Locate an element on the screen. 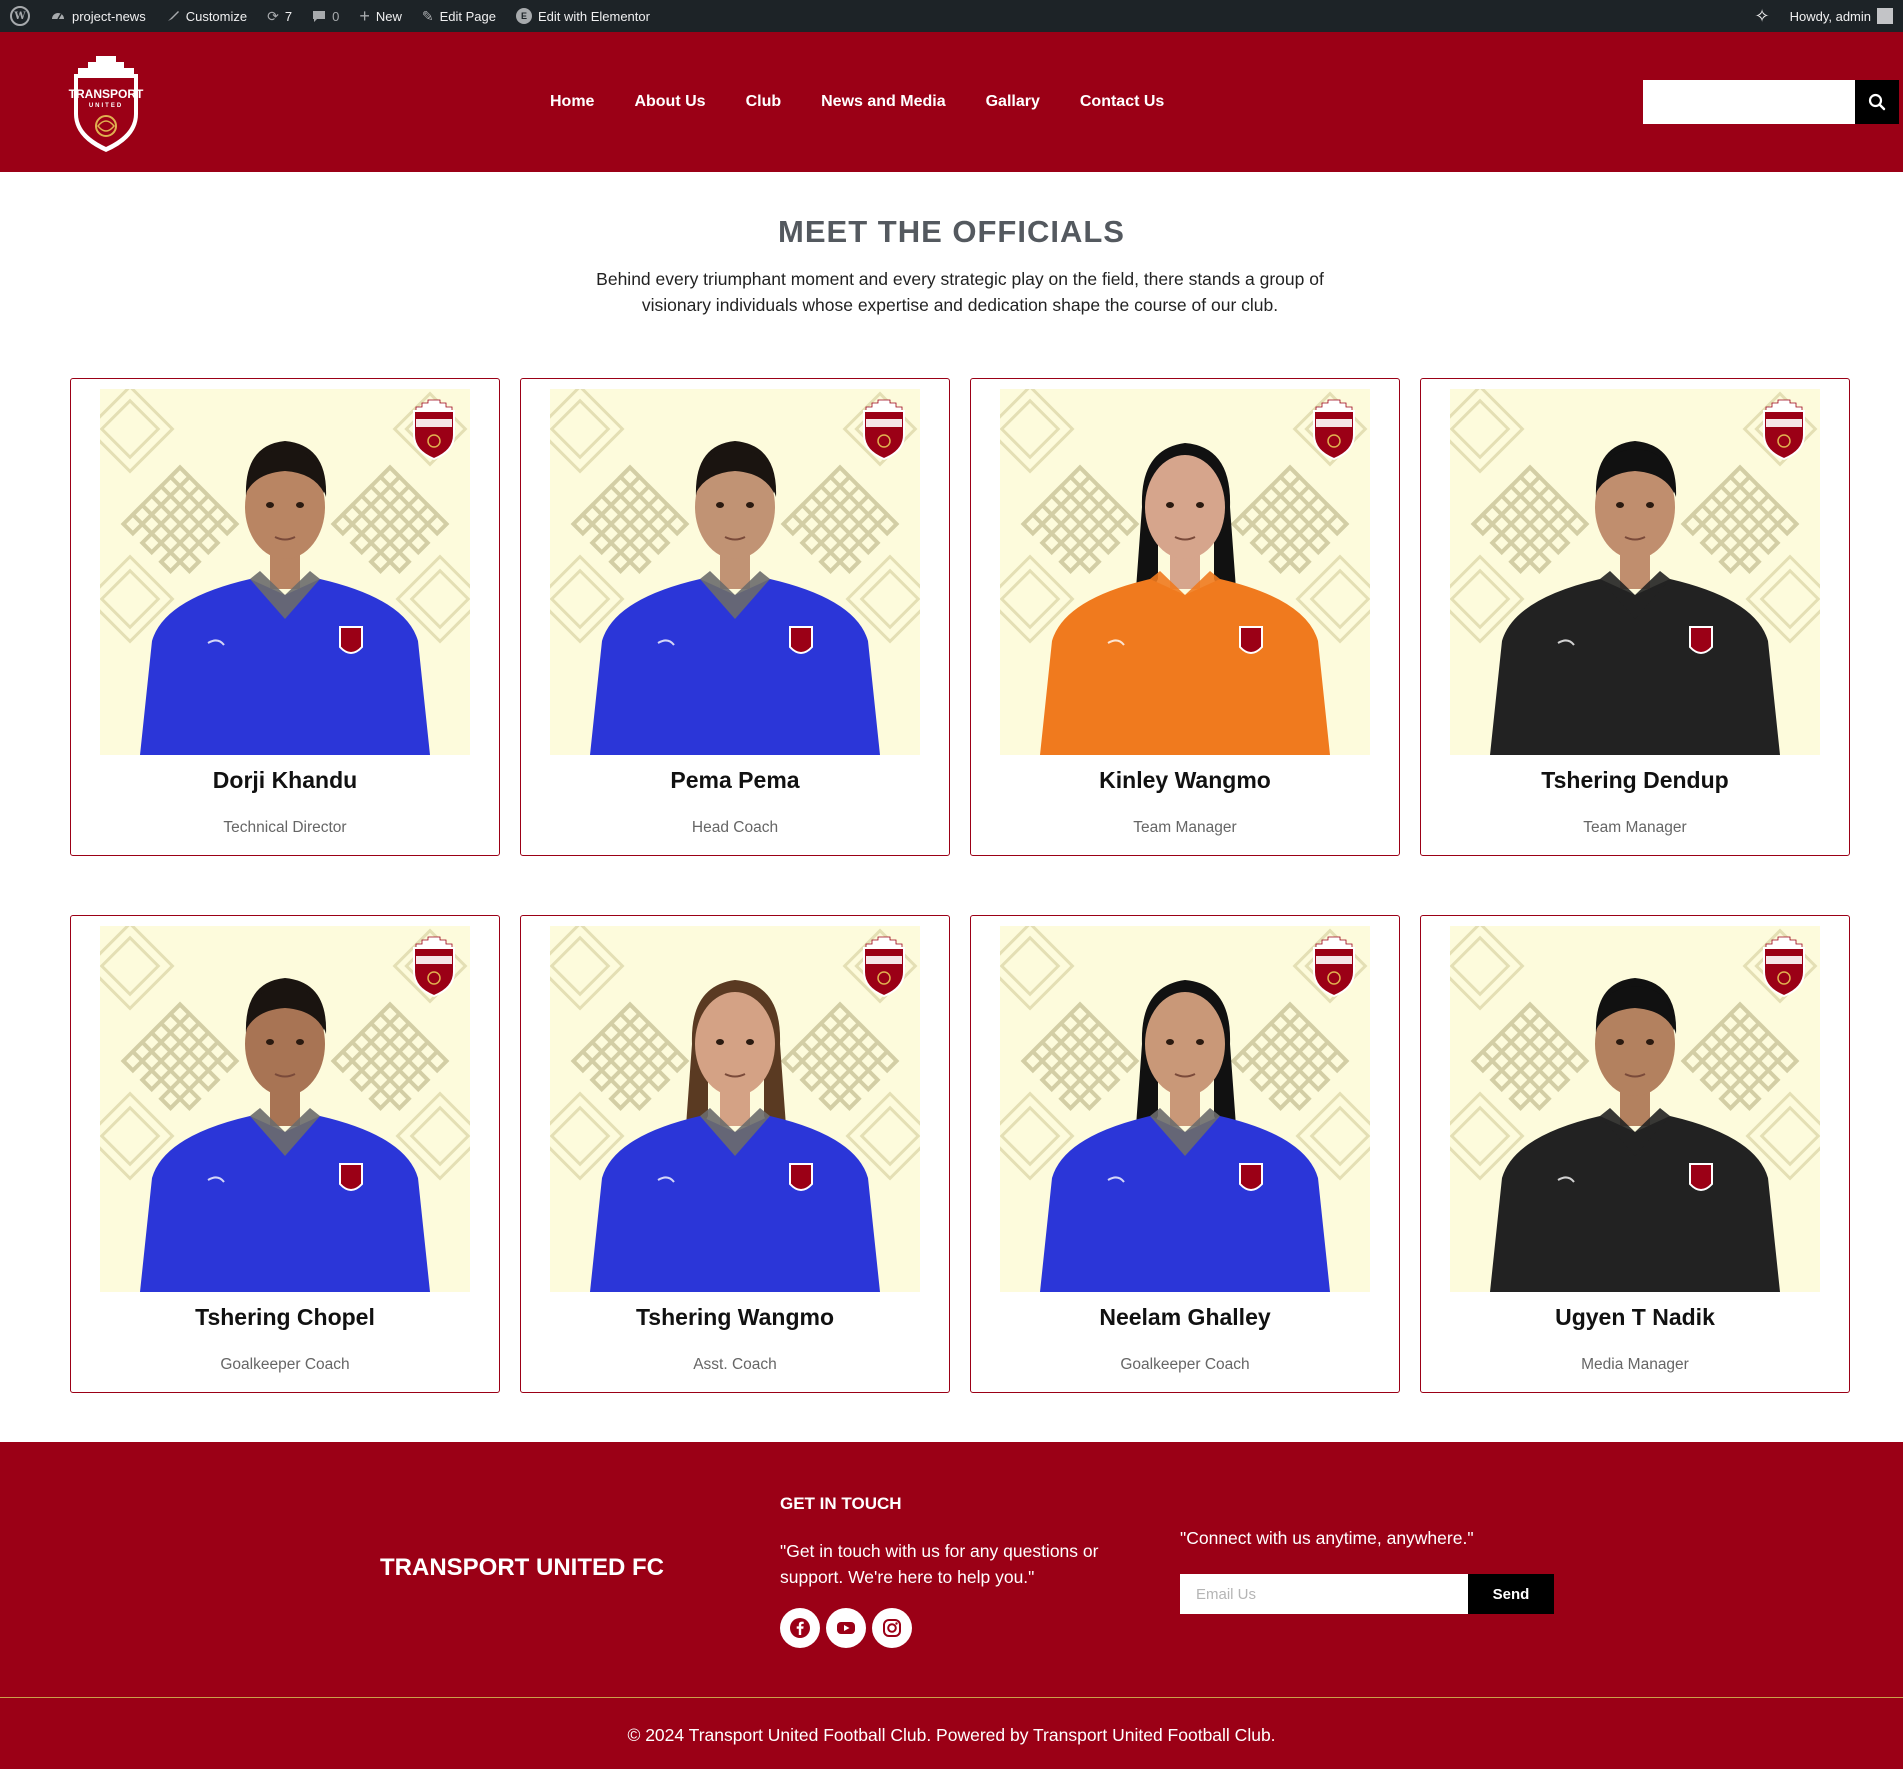  official-role: Asst. Coach is located at coordinates (735, 1364).